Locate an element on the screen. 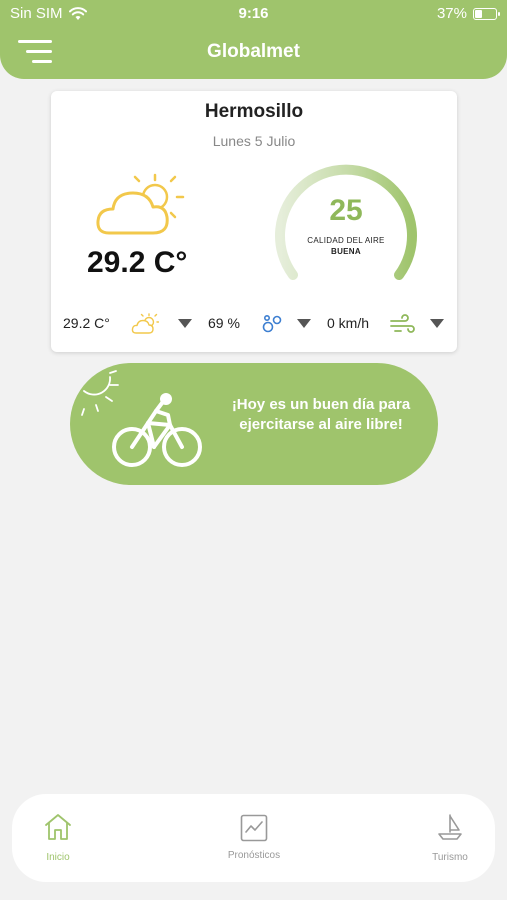 This screenshot has height=900, width=507. home-icon is located at coordinates (58, 827).